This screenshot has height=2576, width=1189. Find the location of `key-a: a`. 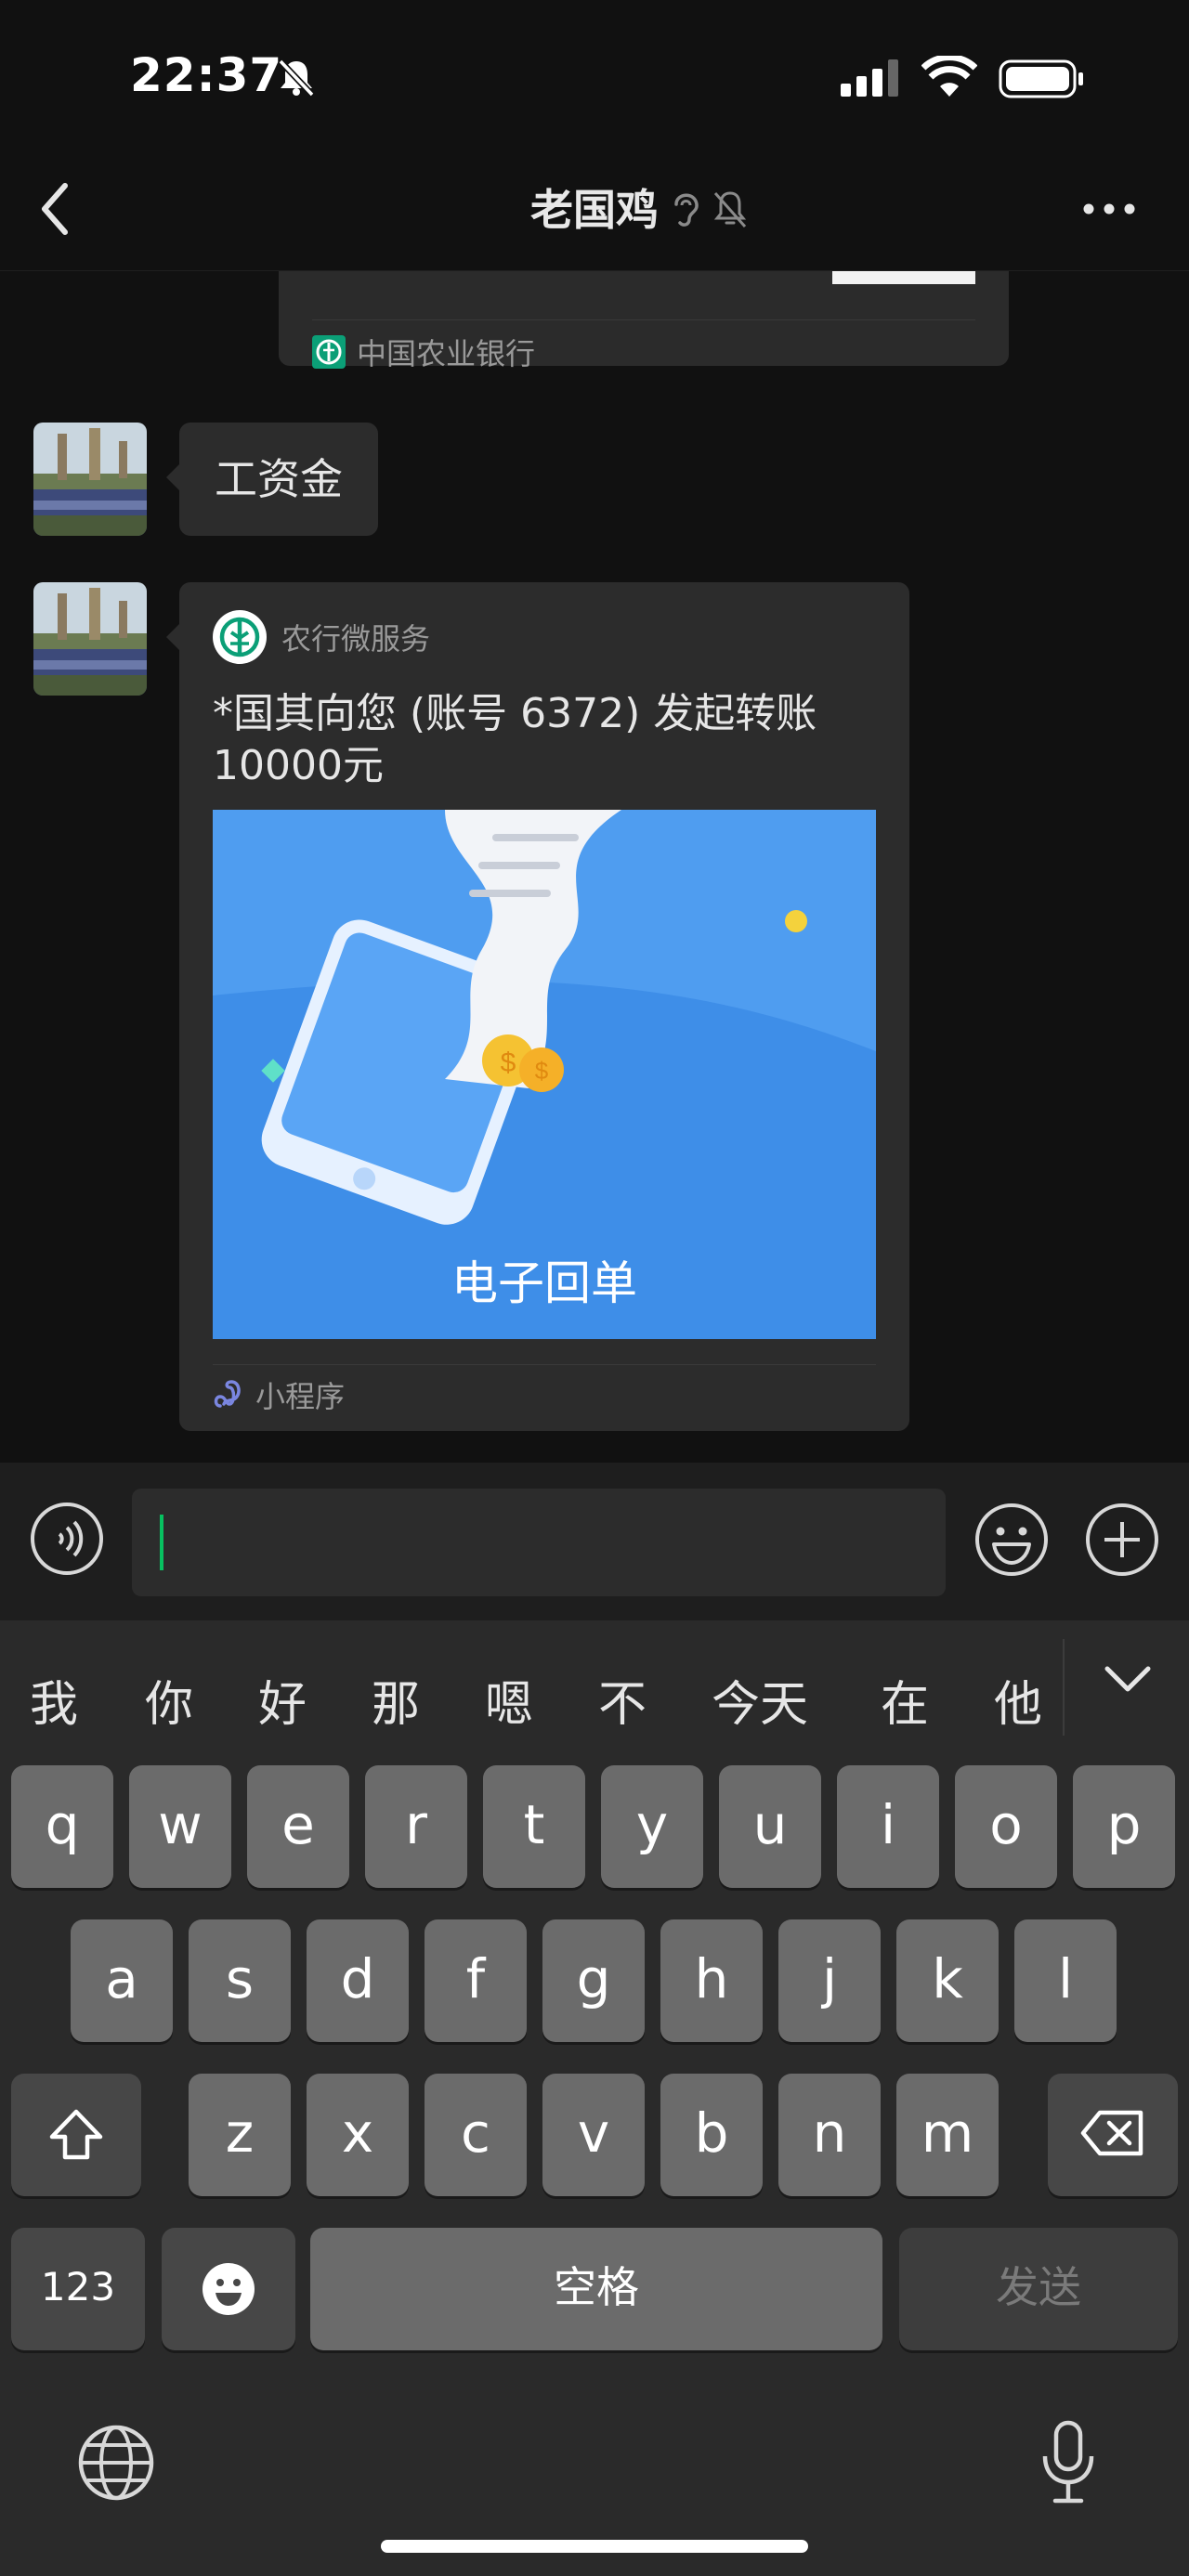

key-a: a is located at coordinates (122, 1981).